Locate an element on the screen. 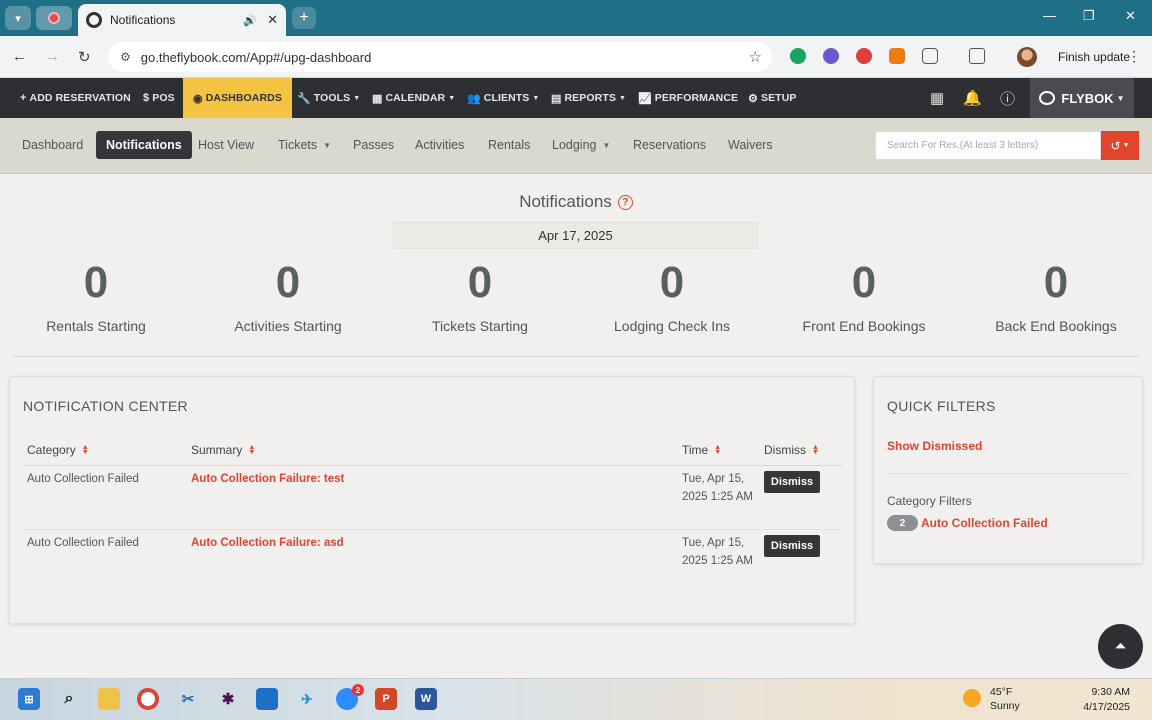 The height and width of the screenshot is (720, 1152). subnav-host-view: Host View is located at coordinates (226, 145).